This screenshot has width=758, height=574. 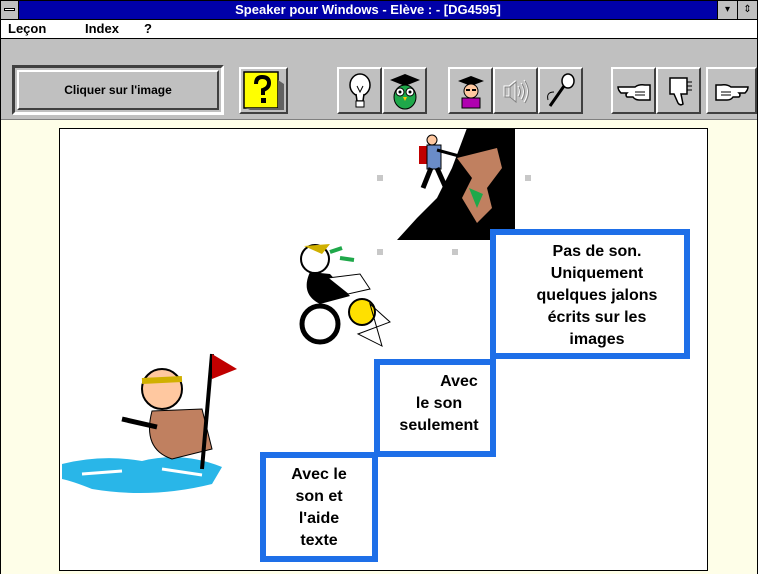 I want to click on hand-point-right-icon, so click(x=731, y=90).